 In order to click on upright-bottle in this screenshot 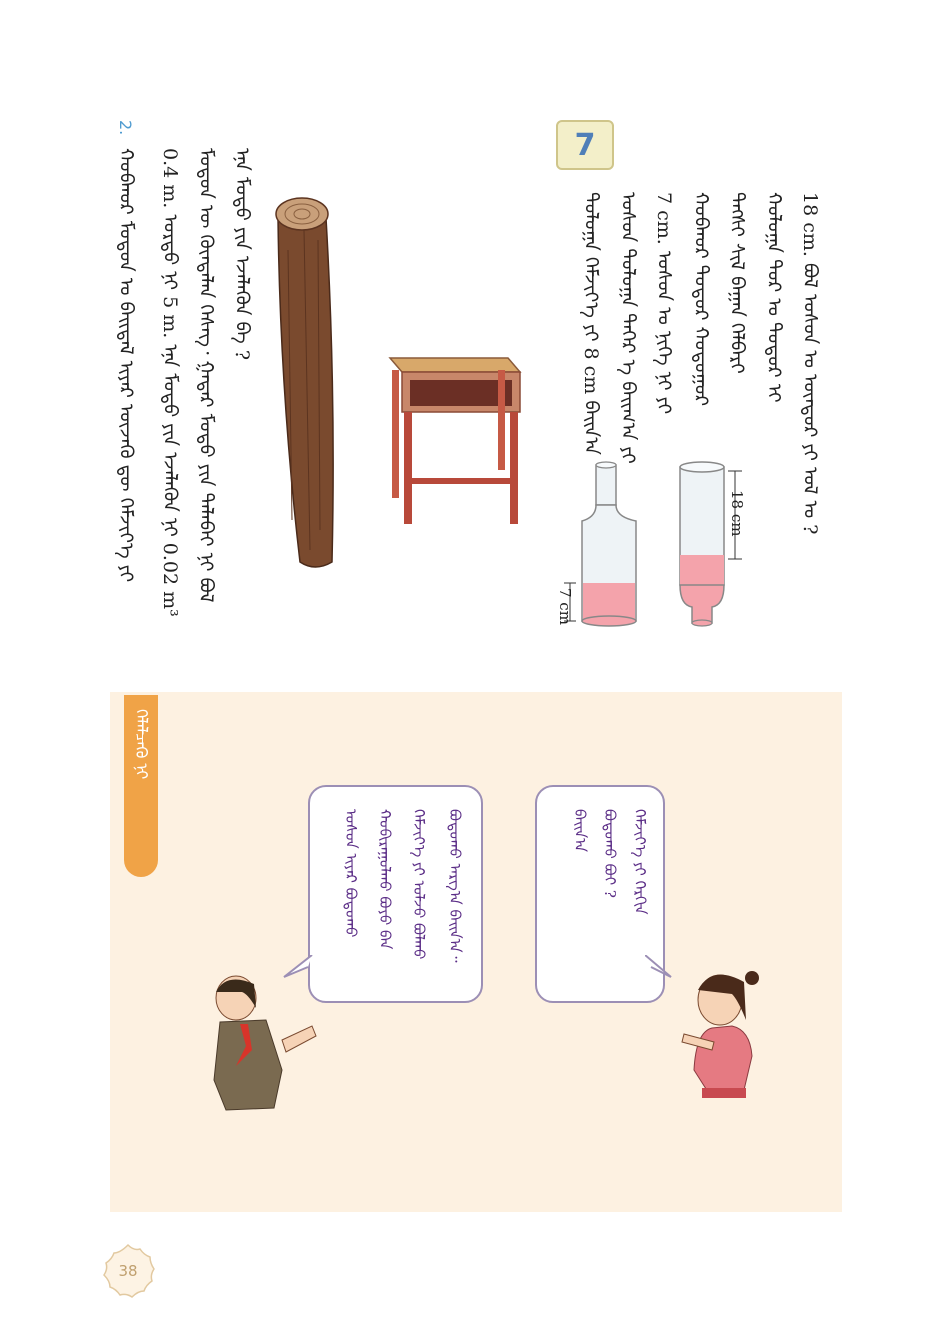, I will do `click(609, 544)`.